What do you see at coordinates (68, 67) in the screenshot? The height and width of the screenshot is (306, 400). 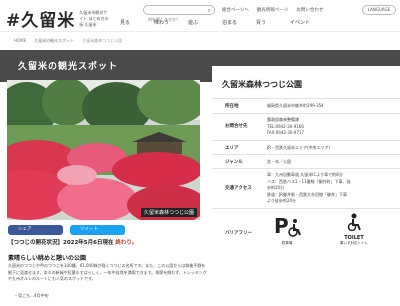 I see `banner-title: 久留米の観光スポット` at bounding box center [68, 67].